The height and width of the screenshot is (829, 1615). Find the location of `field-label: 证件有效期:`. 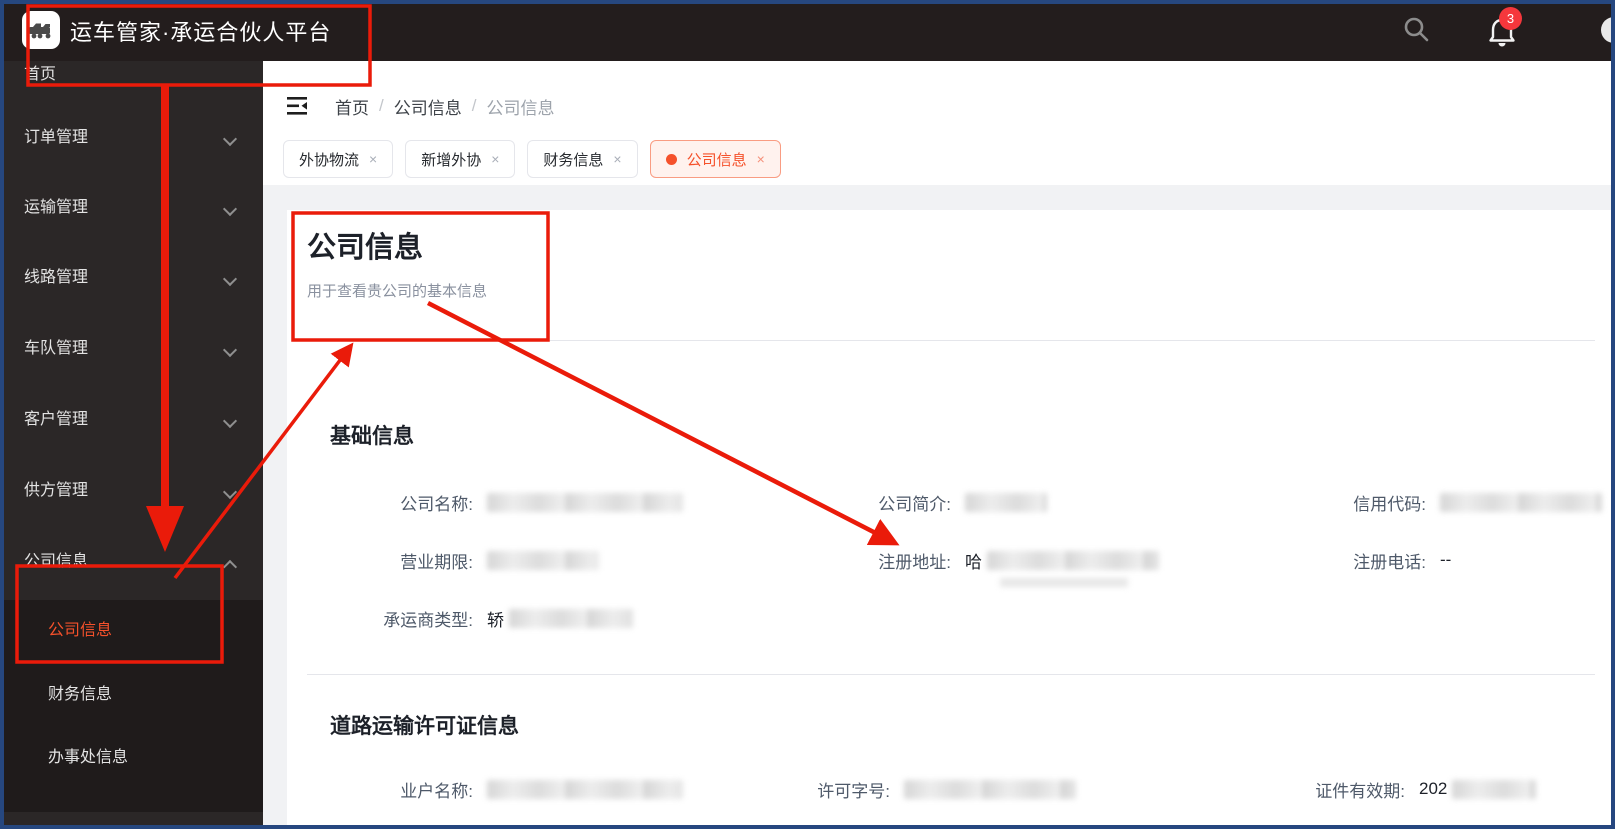

field-label: 证件有效期: is located at coordinates (1360, 791).